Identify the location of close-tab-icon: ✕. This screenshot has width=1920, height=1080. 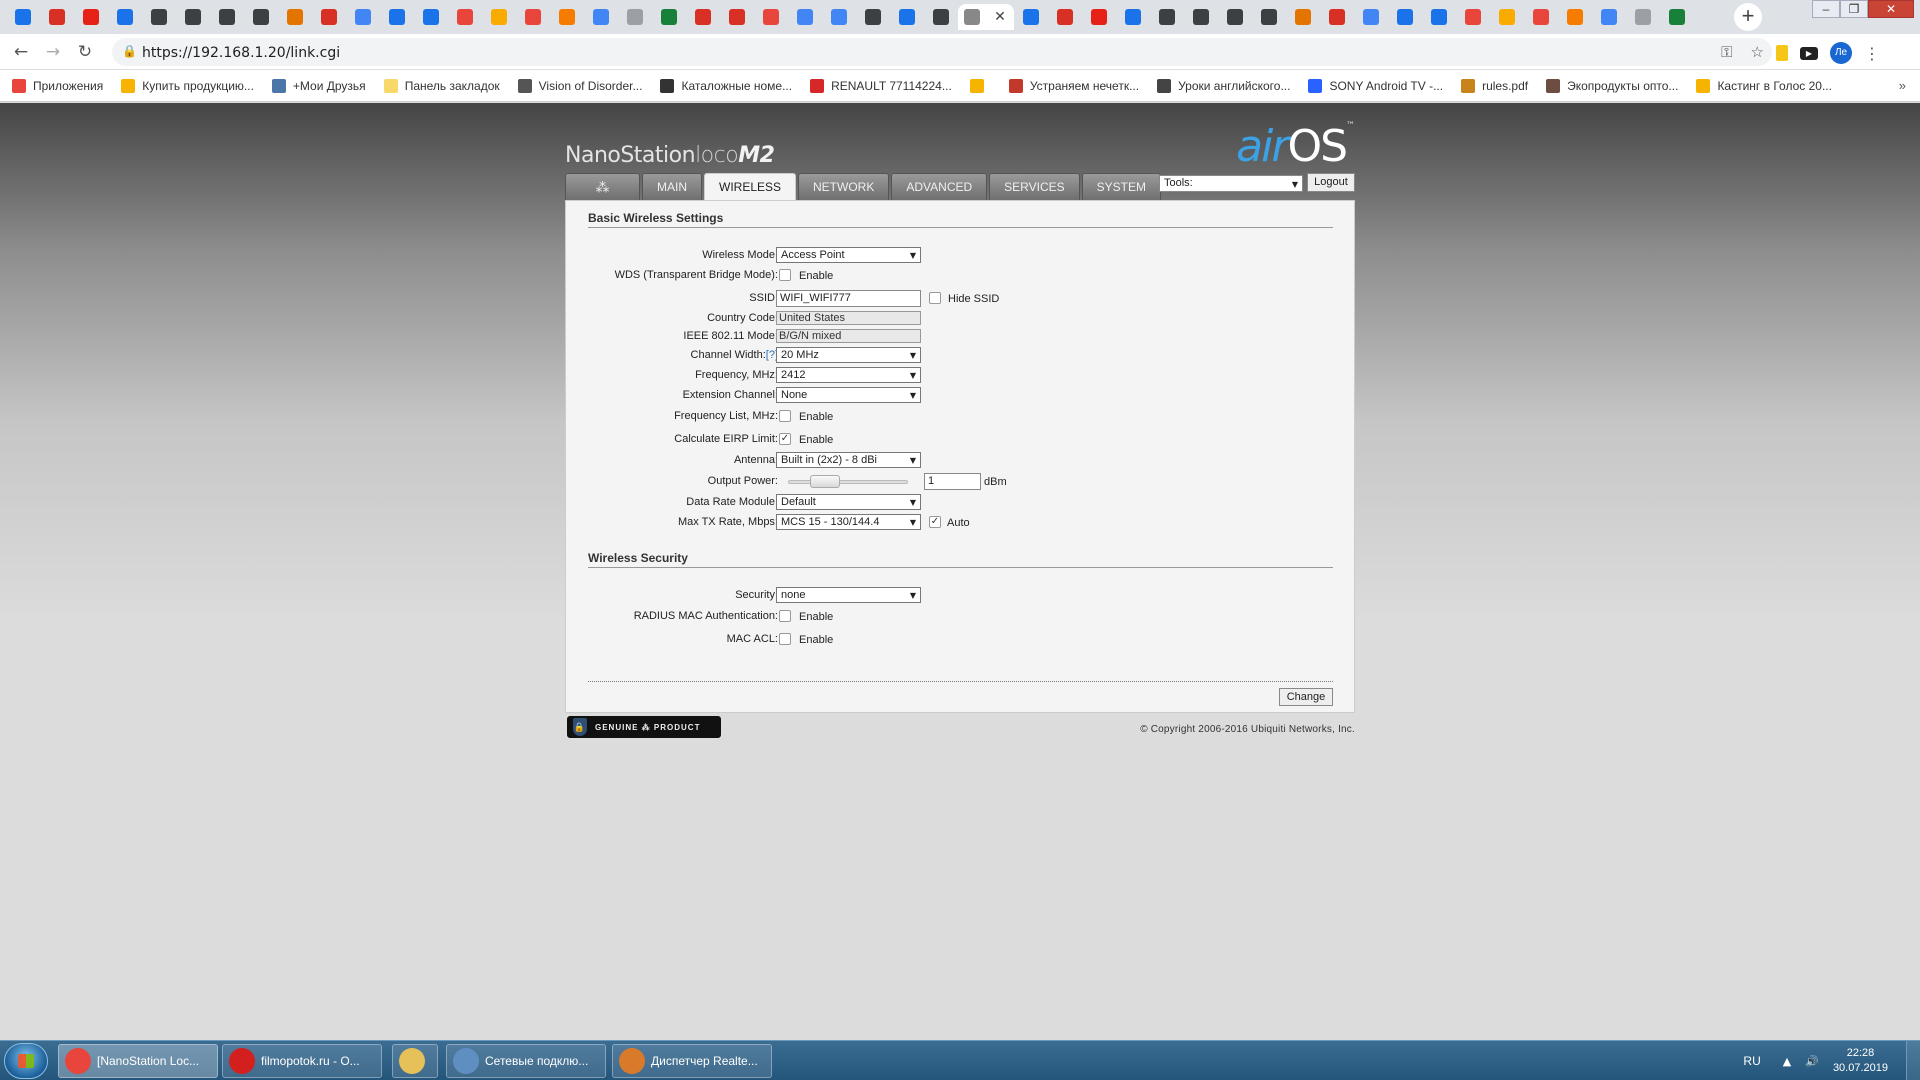
(1000, 17).